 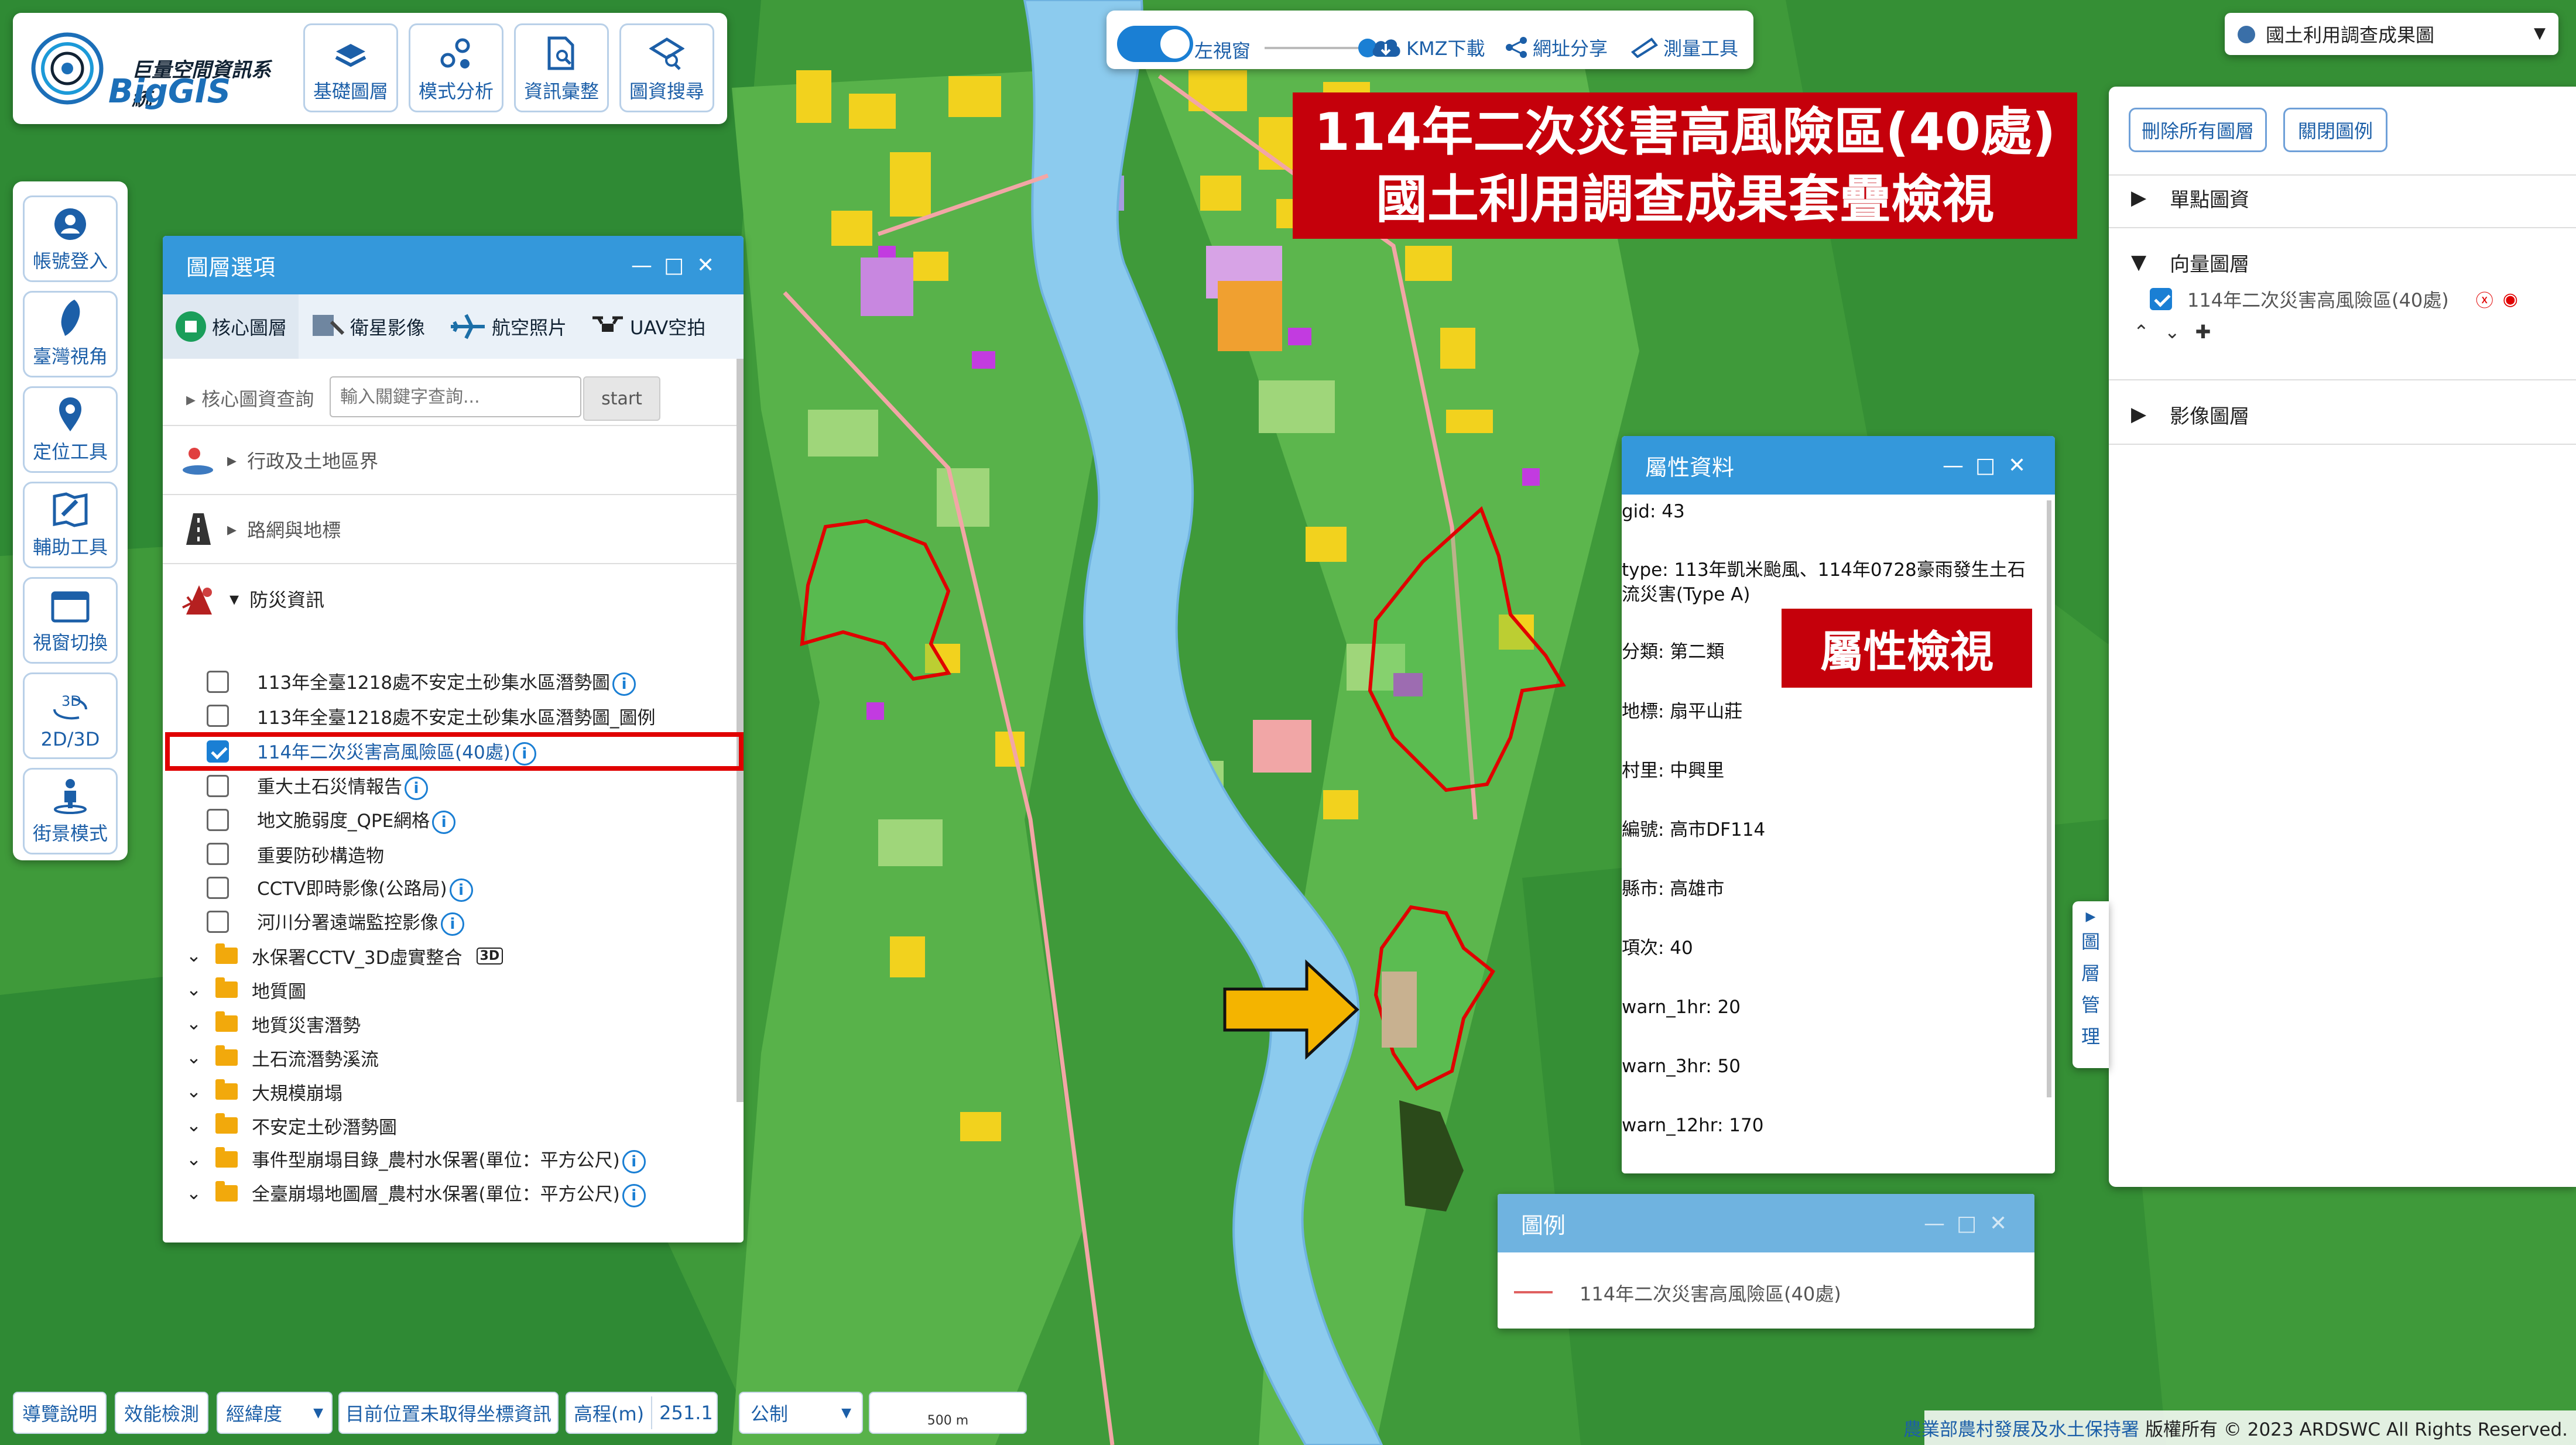 I want to click on street-view-button: 街景模式, so click(x=70, y=811).